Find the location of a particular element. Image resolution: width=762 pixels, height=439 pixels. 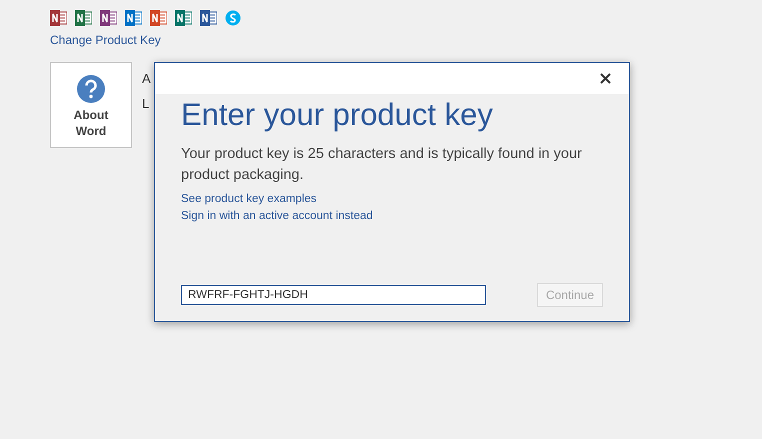

close-icon is located at coordinates (605, 78).